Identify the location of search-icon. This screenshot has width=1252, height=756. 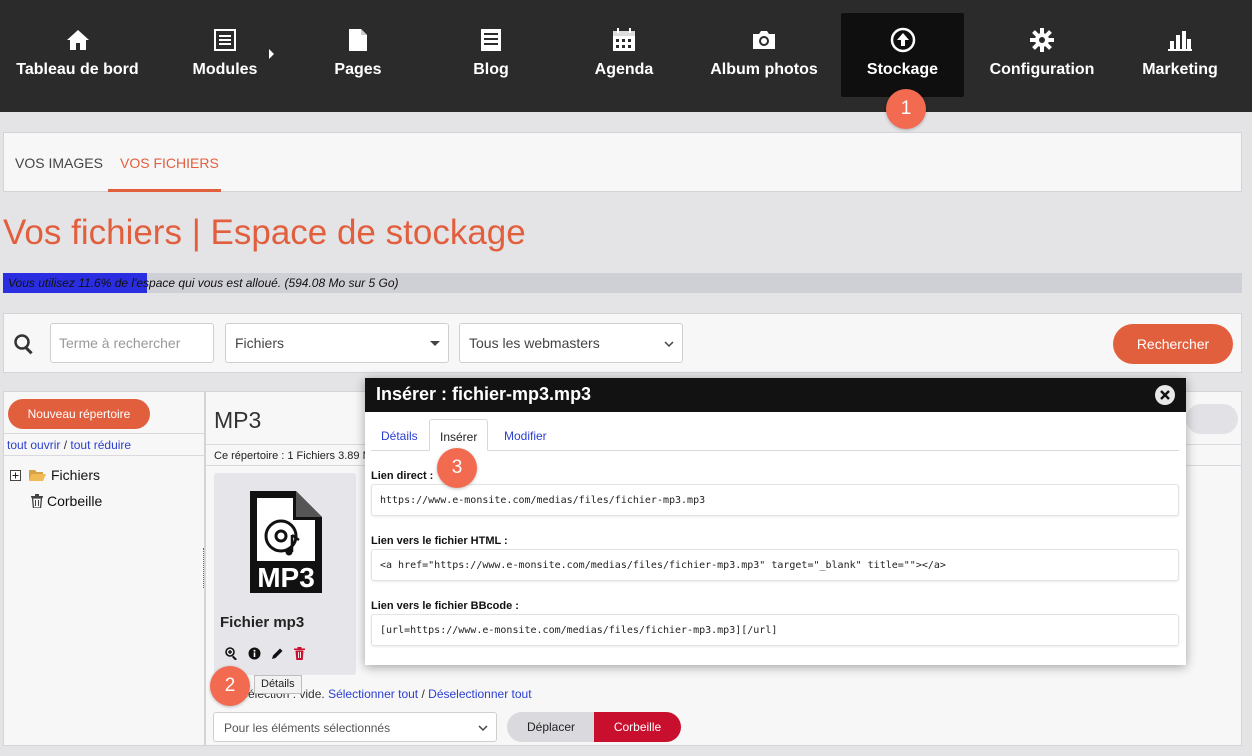
(24, 346).